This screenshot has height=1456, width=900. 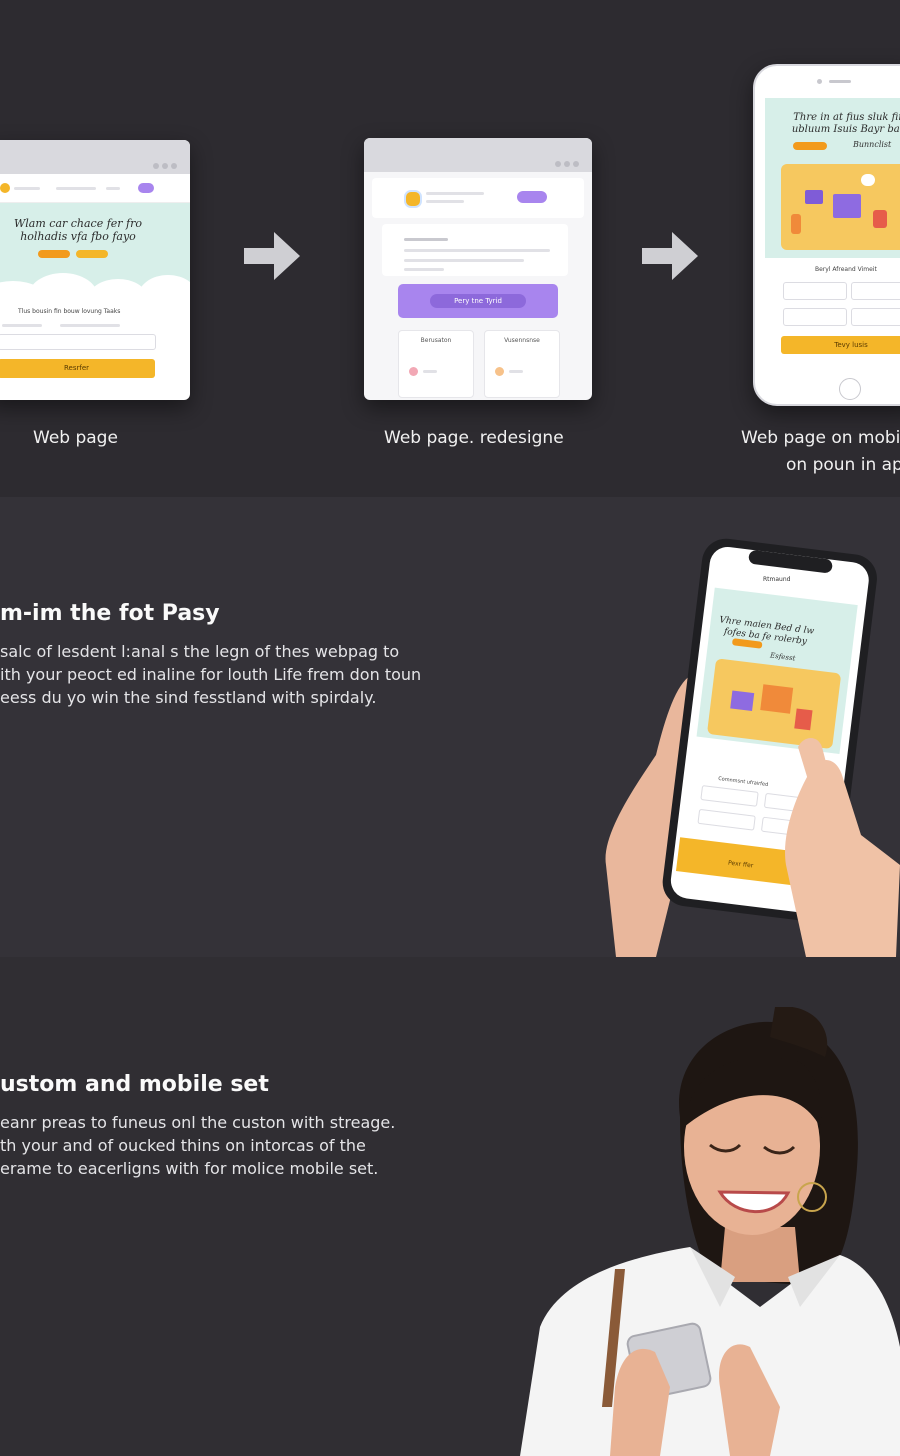 What do you see at coordinates (819, 81) in the screenshot?
I see `camera` at bounding box center [819, 81].